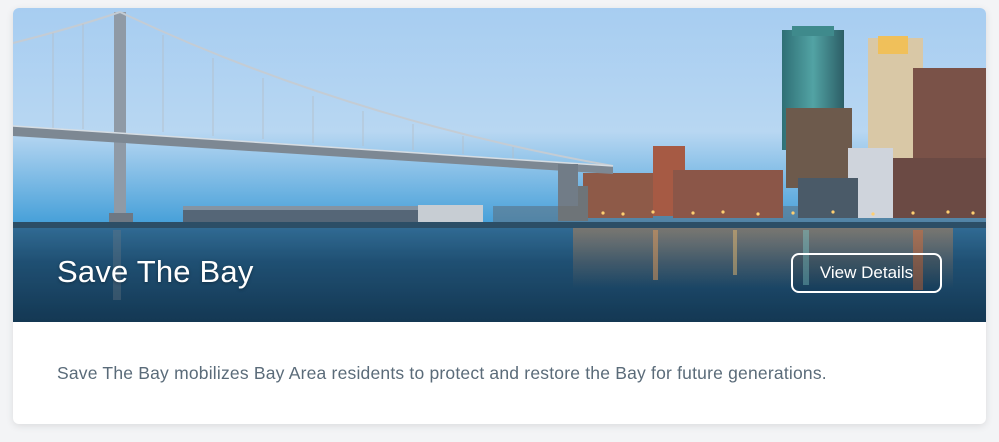  What do you see at coordinates (155, 271) in the screenshot?
I see `card-title: Save The Bay` at bounding box center [155, 271].